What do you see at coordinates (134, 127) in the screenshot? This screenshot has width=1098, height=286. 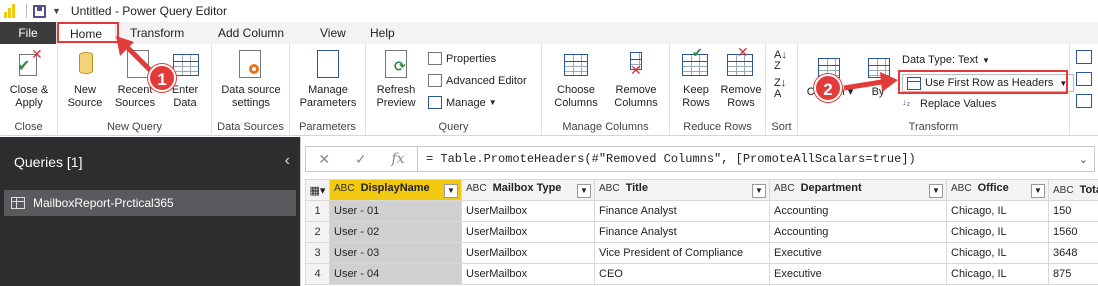 I see `group-label-new-query: New Query` at bounding box center [134, 127].